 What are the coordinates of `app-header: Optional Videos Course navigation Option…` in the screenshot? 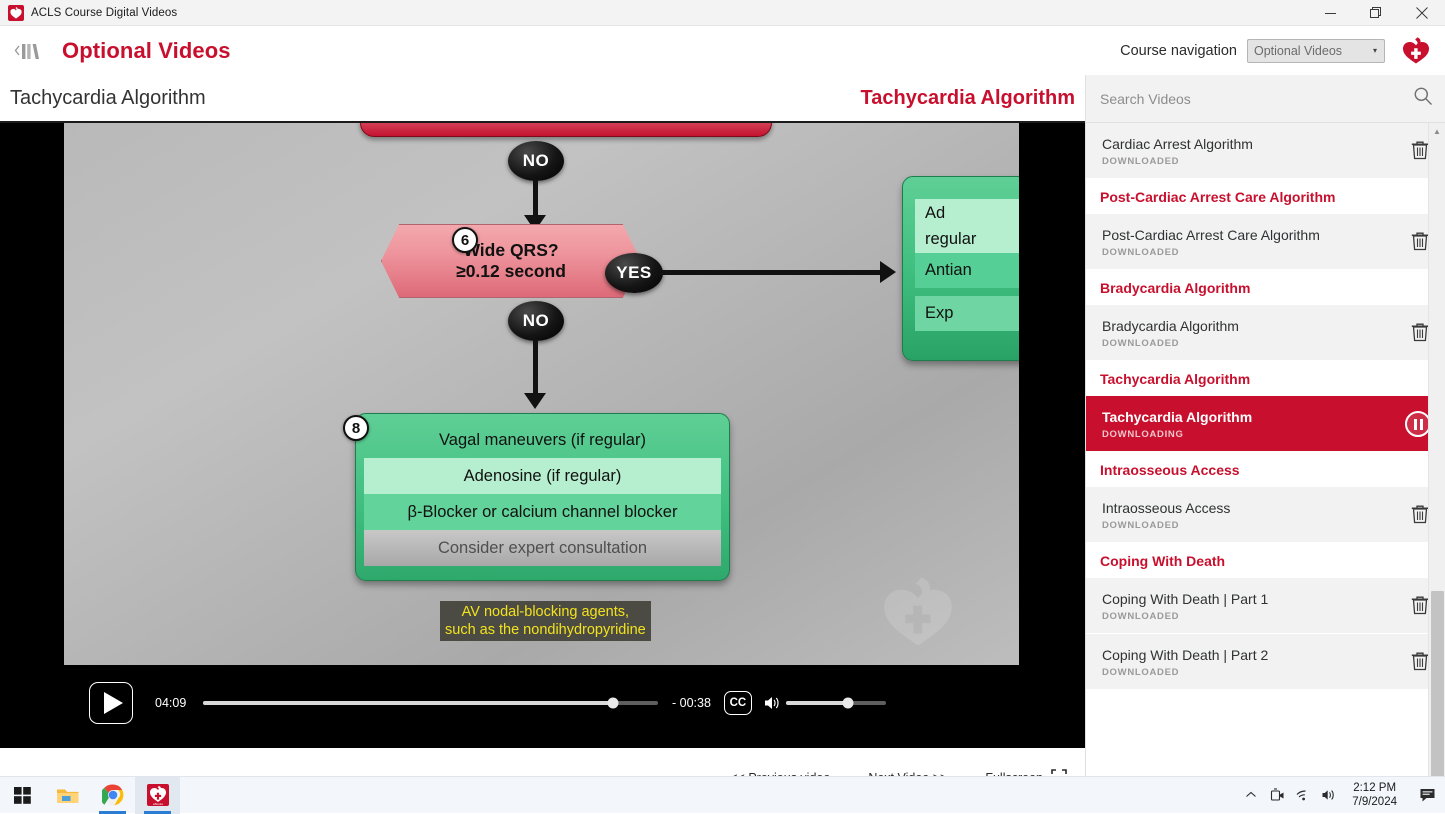 It's located at (722, 50).